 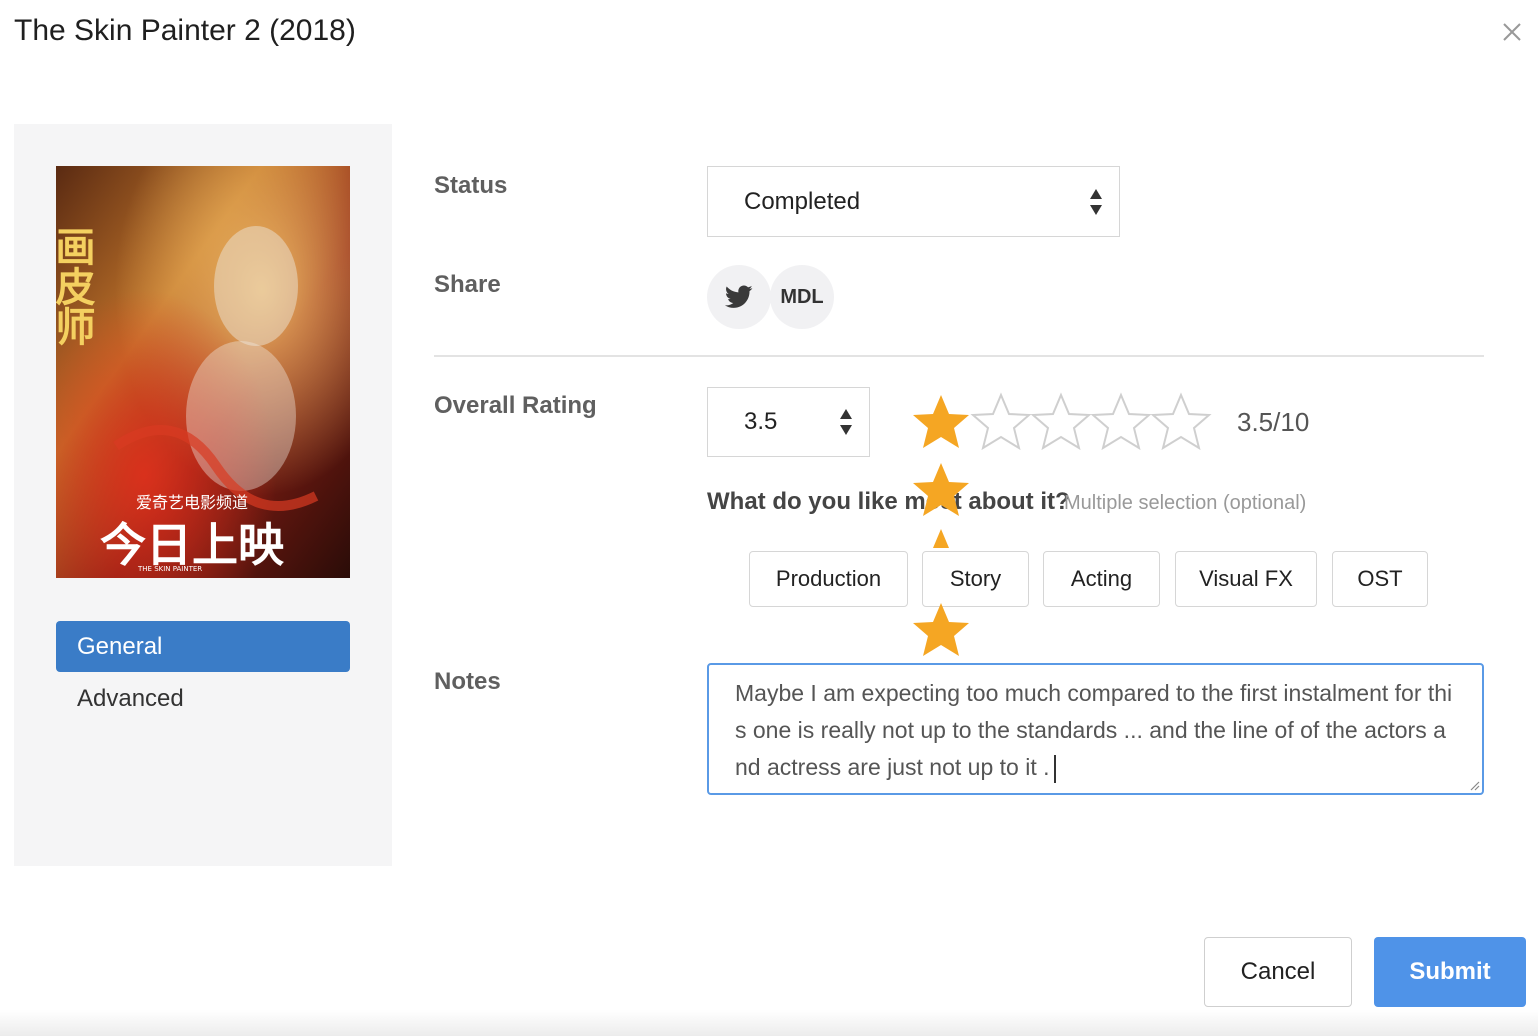 I want to click on tag-story-button: Story, so click(x=975, y=579).